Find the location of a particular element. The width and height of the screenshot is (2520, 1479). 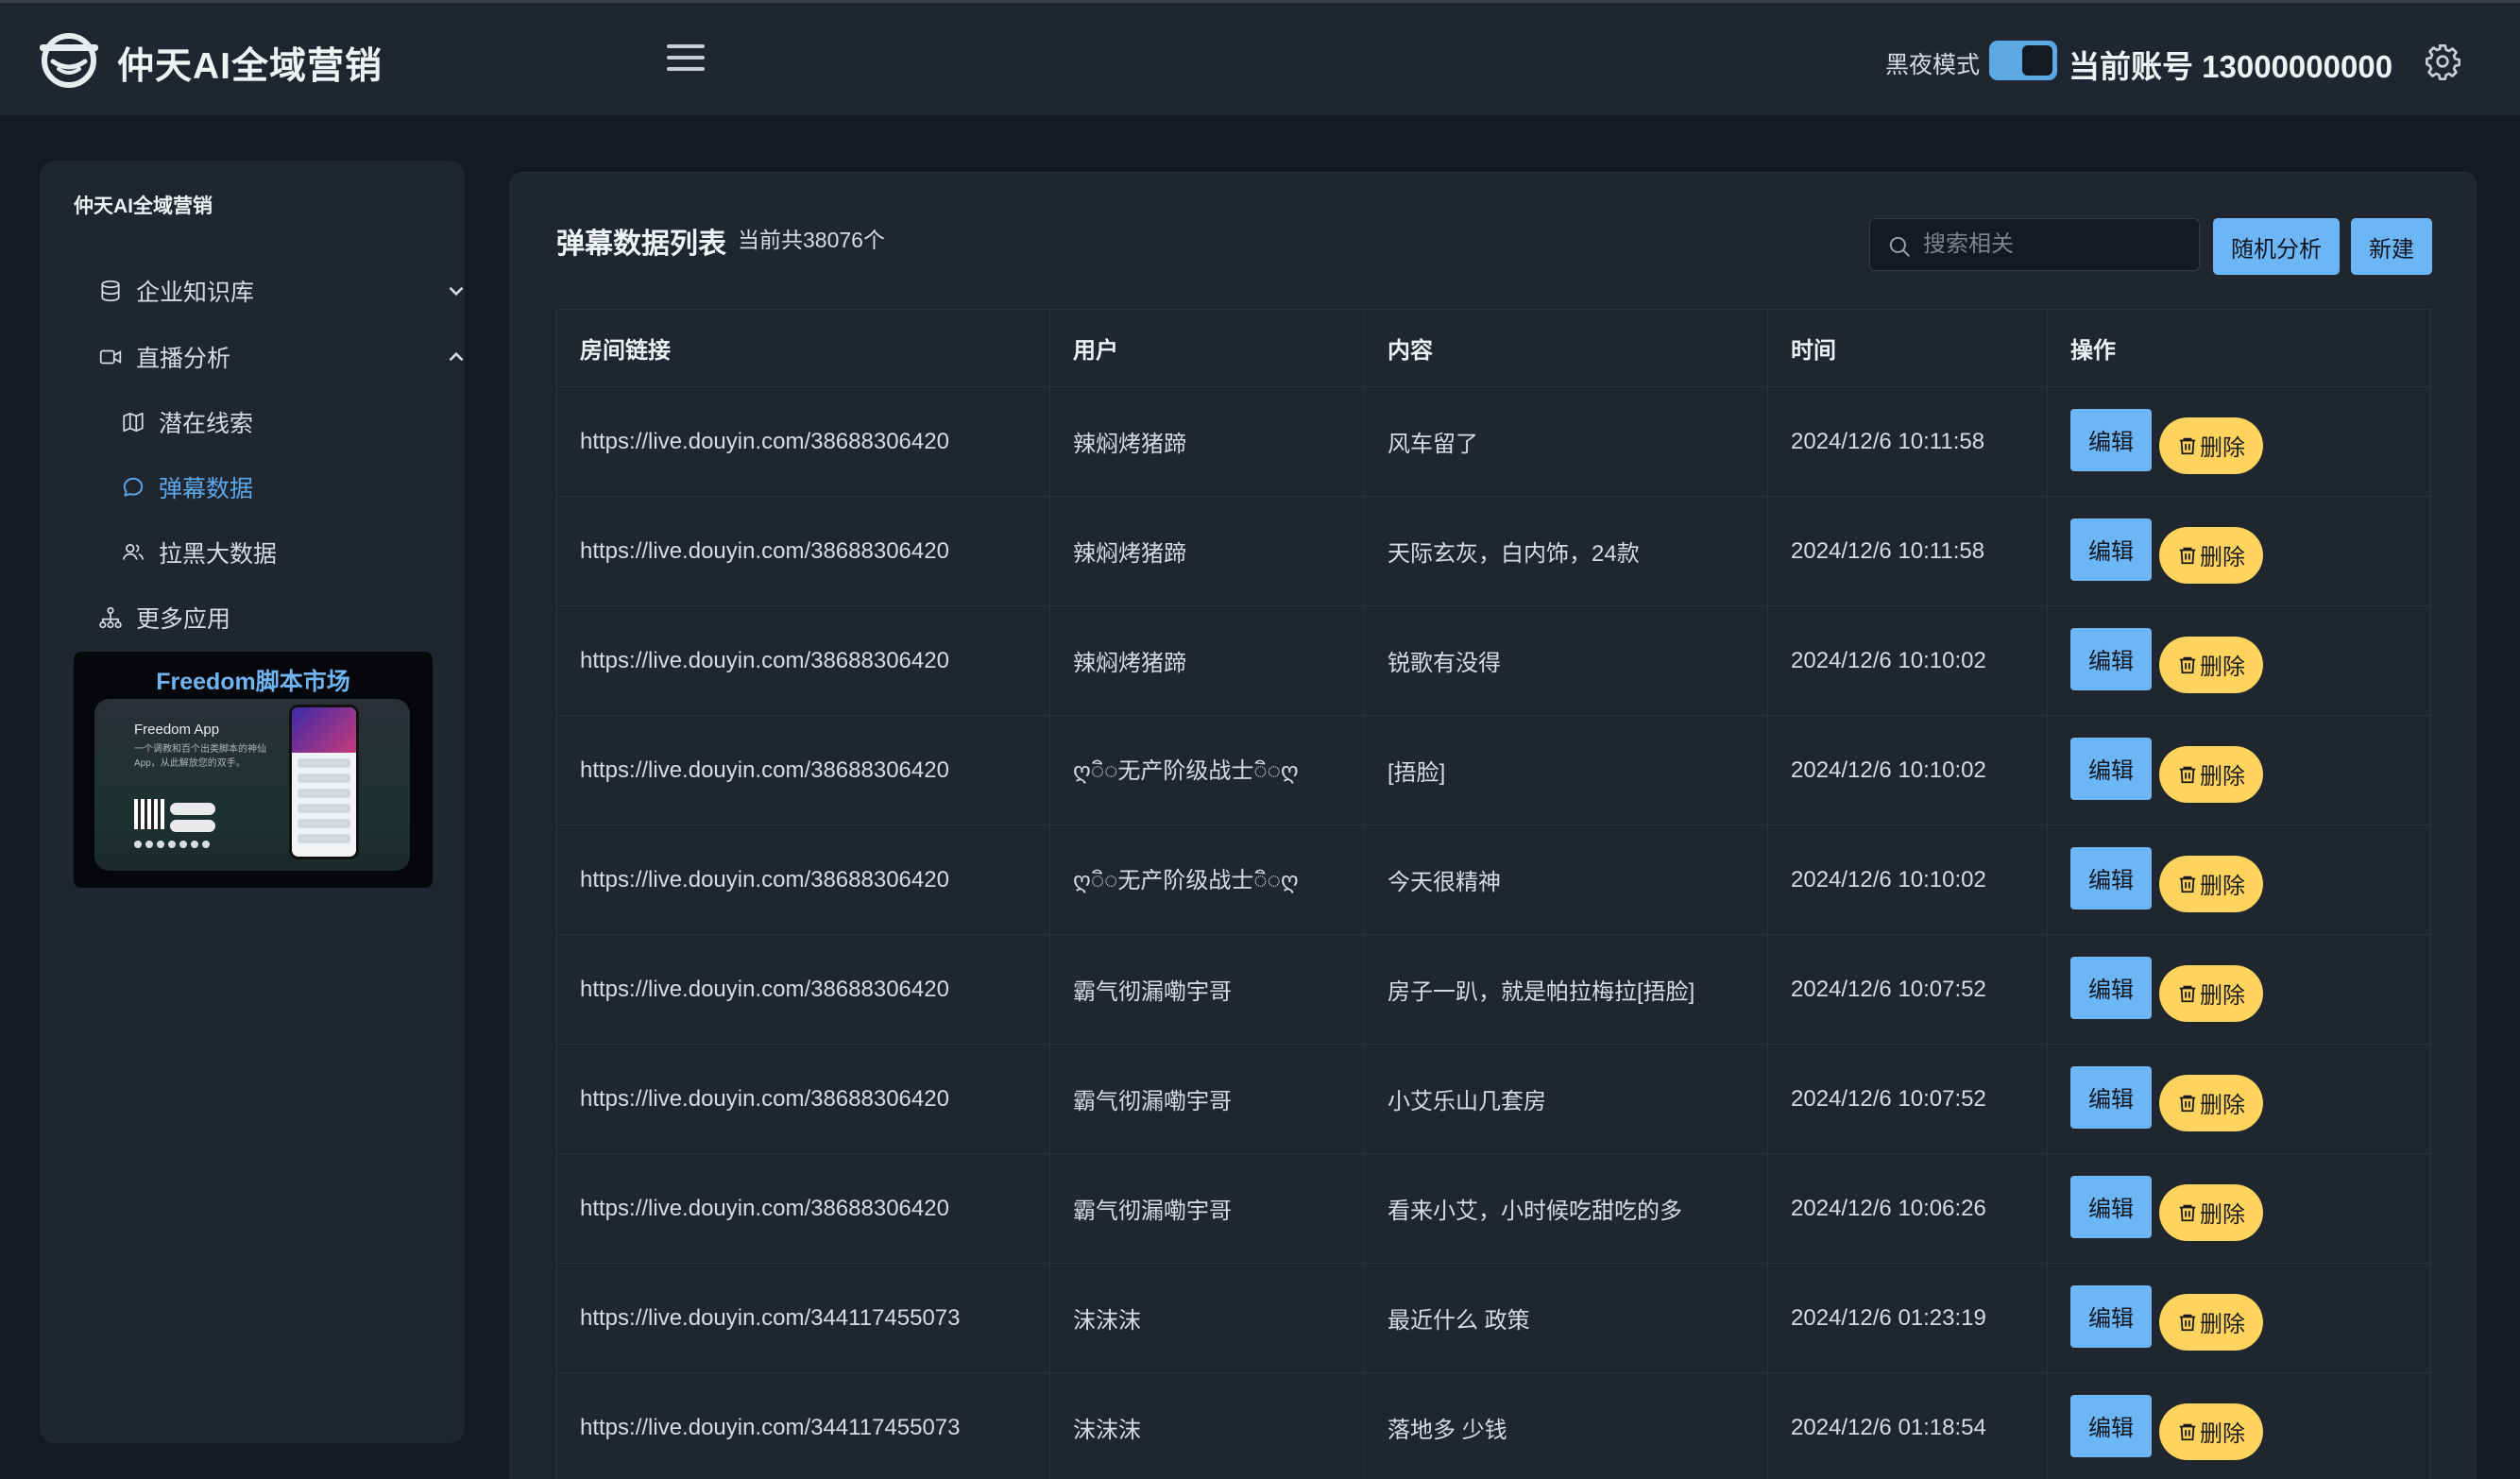

content-cell: 最近什么 政策 is located at coordinates (1566, 1318).